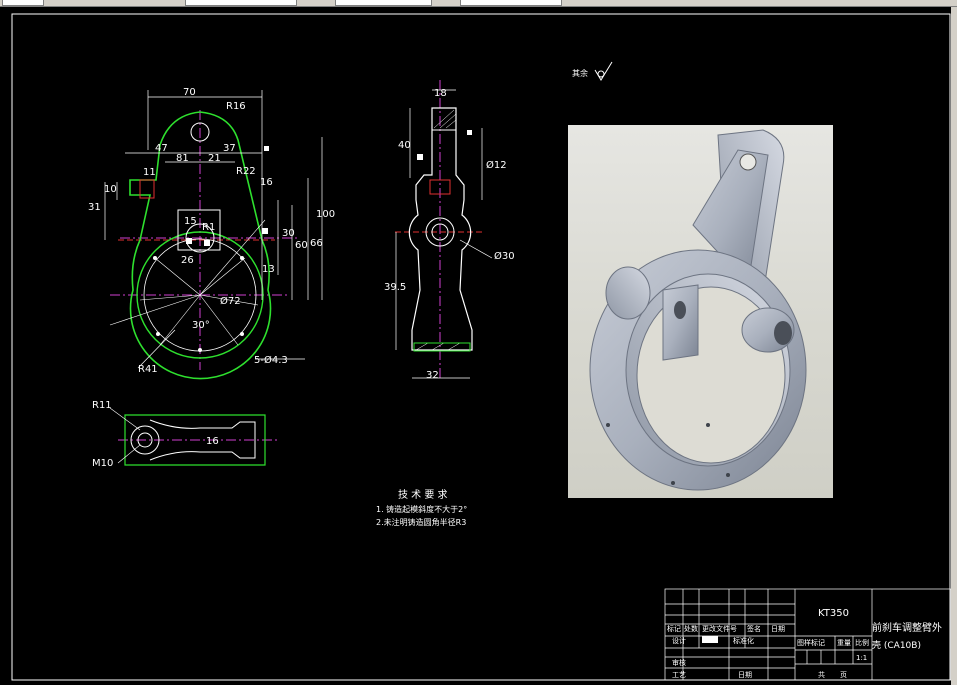 The width and height of the screenshot is (957, 685). I want to click on svg-text: 重量, so click(844, 643).